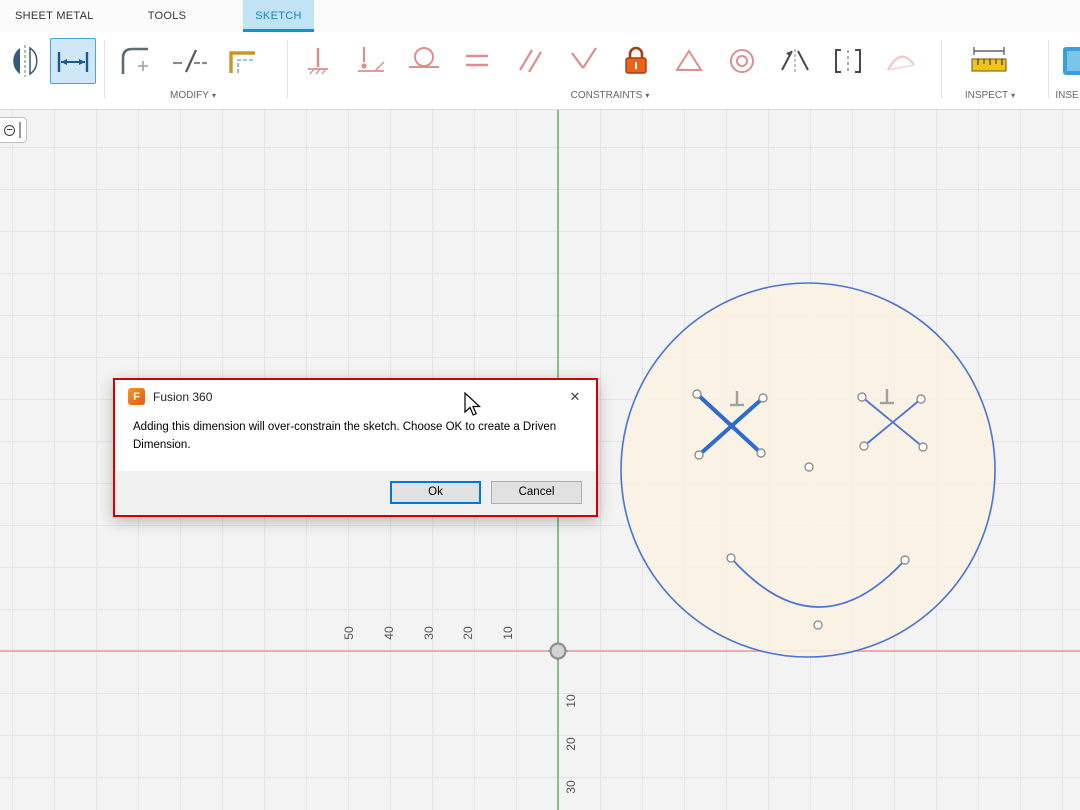 This screenshot has height=810, width=1080. Describe the element at coordinates (508, 633) in the screenshot. I see `ruler-x-10: 10` at that location.